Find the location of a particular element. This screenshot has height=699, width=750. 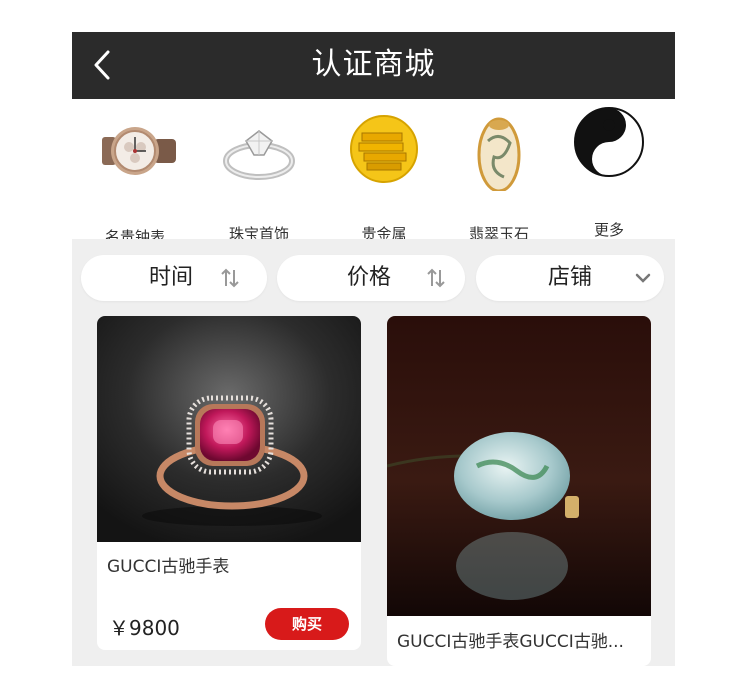

page-title: 认证商城 is located at coordinates (373, 64).